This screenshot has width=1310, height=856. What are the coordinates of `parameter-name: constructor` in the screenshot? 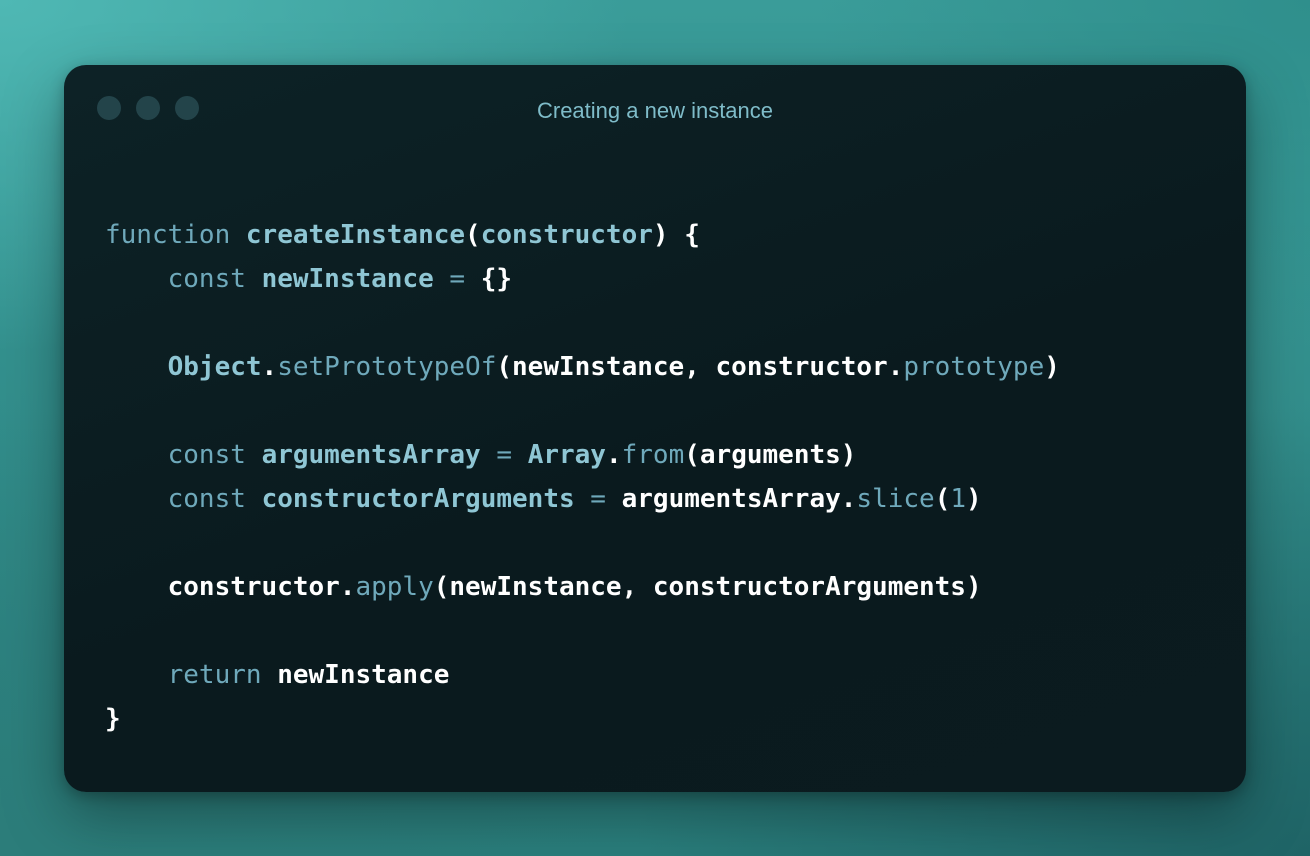 It's located at (566, 235).